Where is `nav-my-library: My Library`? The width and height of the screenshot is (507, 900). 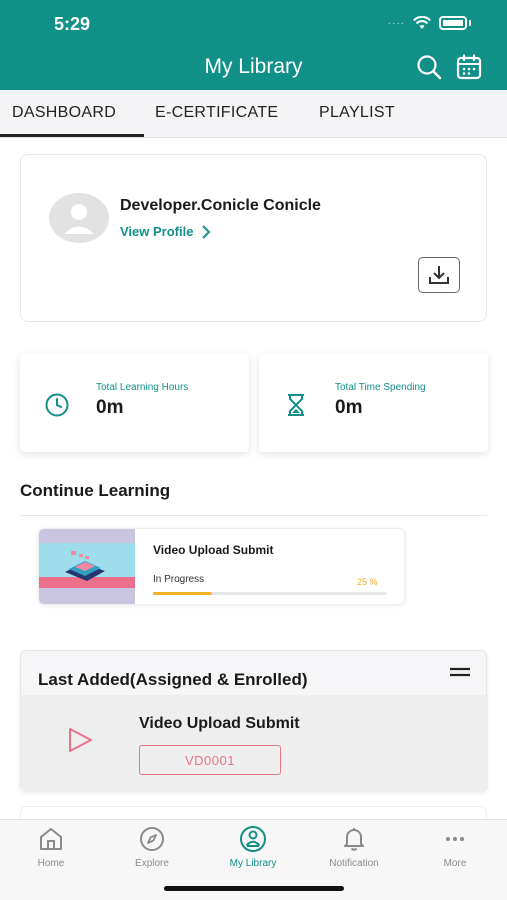 nav-my-library: My Library is located at coordinates (253, 844).